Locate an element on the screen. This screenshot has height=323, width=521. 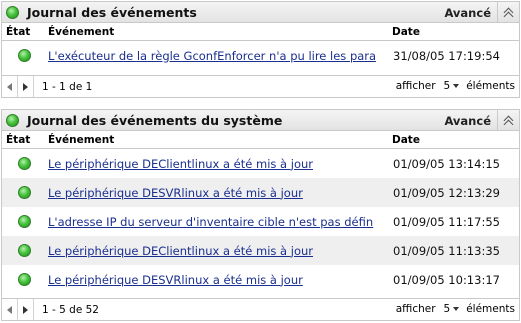
pagination-footer: 1 - 5 de 52 afficher 5 éléments is located at coordinates (260, 309).